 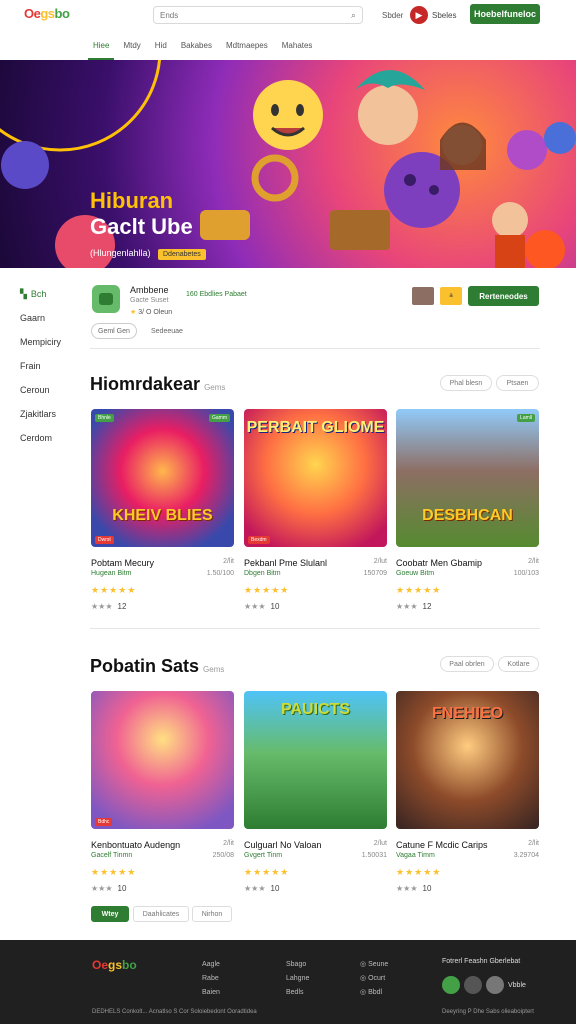 I want to click on logo-part: gs, so click(x=115, y=965).